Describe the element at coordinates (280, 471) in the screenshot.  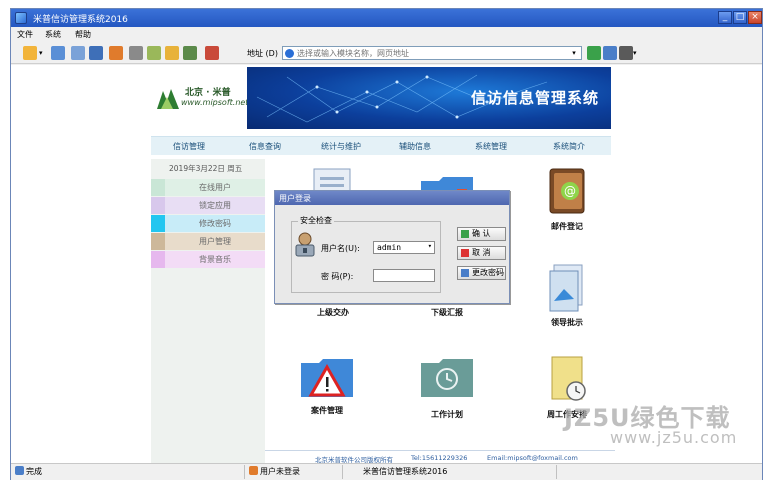
I see `status-user-text: 用户未登录` at that location.